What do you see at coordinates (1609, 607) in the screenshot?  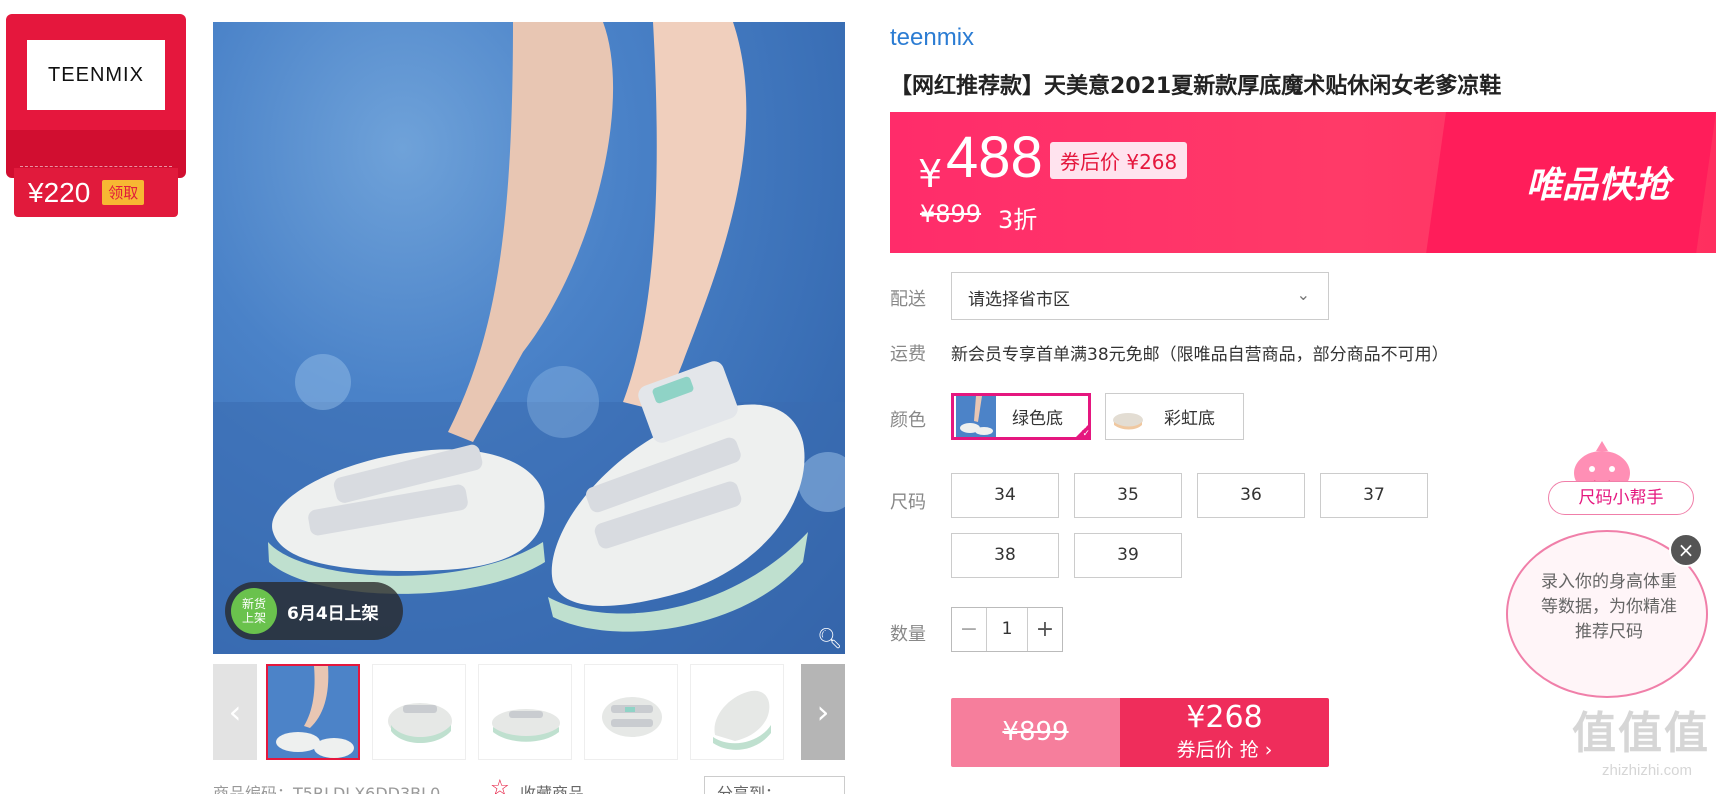 I see `size-helper-text: 录入你的身高体重等数据，为你精准推荐尺码` at bounding box center [1609, 607].